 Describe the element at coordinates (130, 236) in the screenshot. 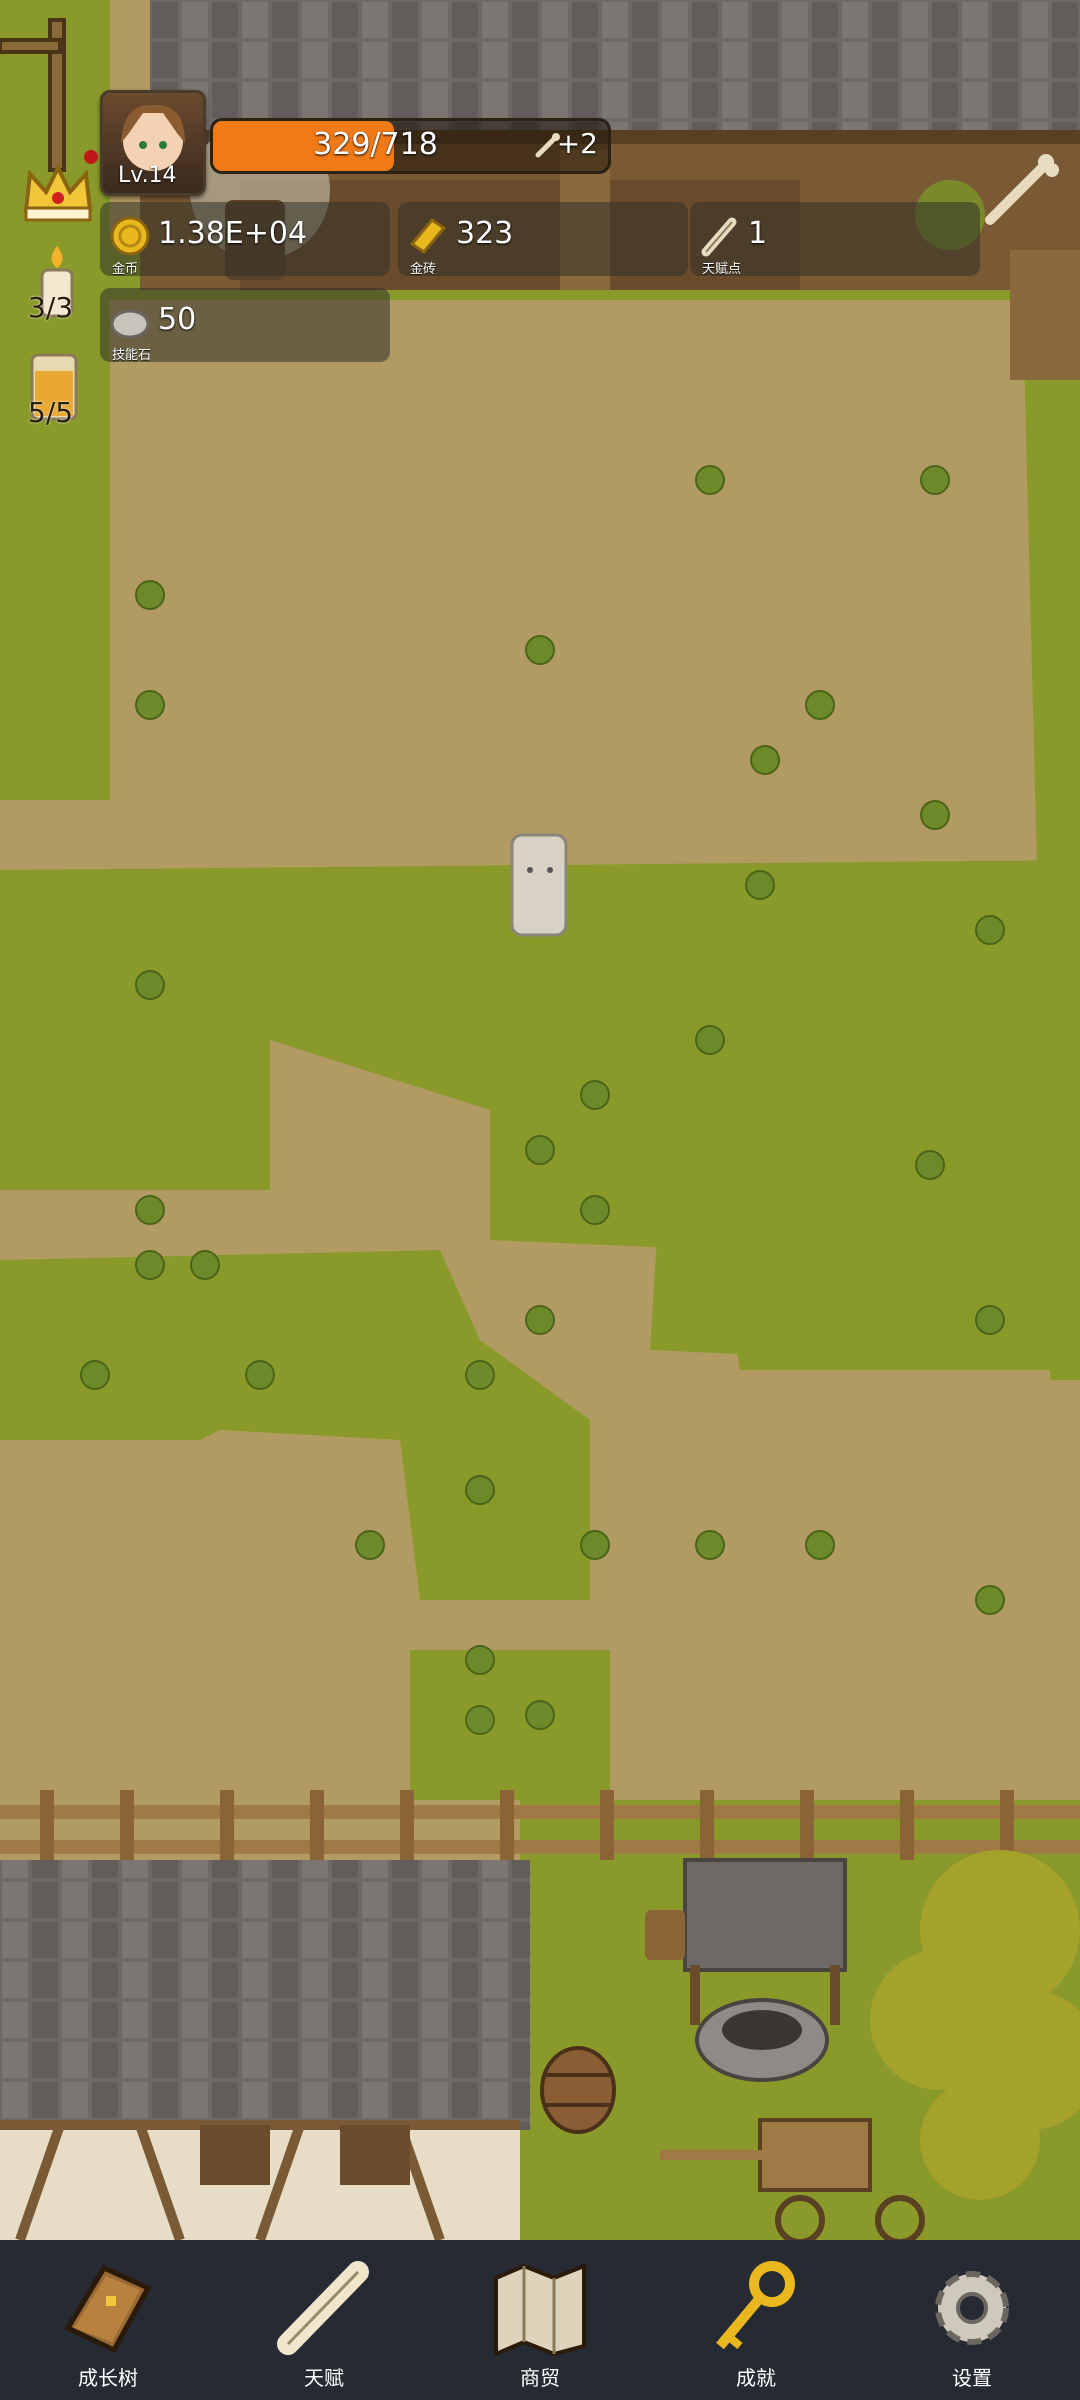

I see `gold-coin-icon` at that location.